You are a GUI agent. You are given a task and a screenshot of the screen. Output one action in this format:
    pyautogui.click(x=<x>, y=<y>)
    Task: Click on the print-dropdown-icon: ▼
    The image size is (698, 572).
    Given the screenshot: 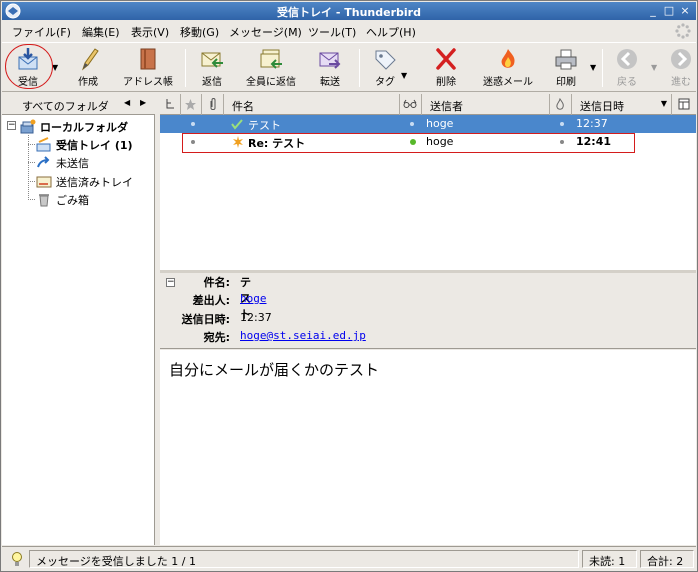 What is the action you would take?
    pyautogui.click(x=593, y=67)
    